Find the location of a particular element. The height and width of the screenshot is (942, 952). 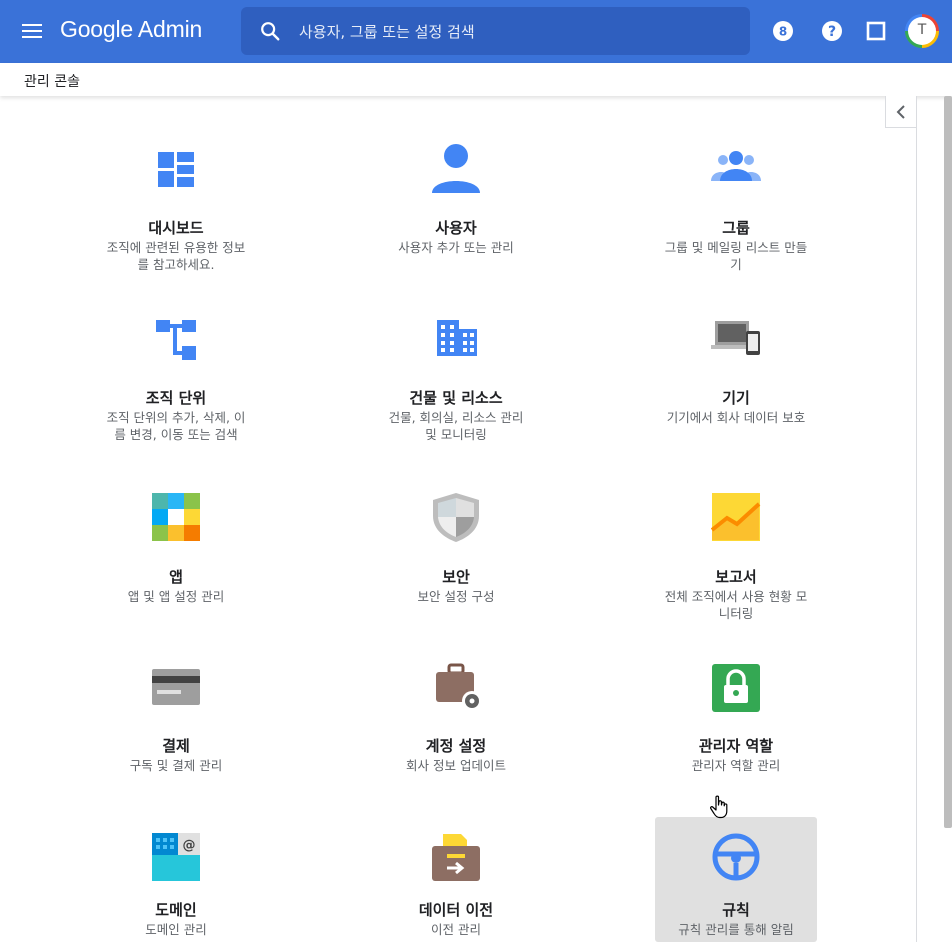

card-description: 기기에서 회사 데이터 보호 is located at coordinates (736, 417).